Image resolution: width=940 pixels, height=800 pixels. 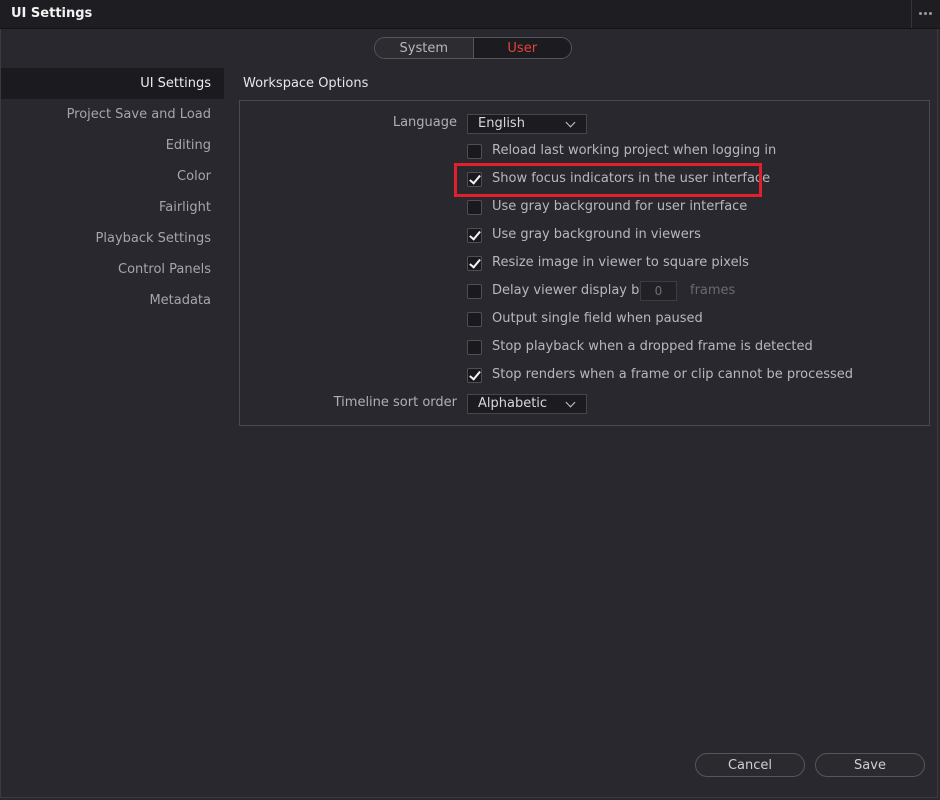 I want to click on square-pixels-label: Resize image in viewer to square pixels, so click(x=620, y=262).